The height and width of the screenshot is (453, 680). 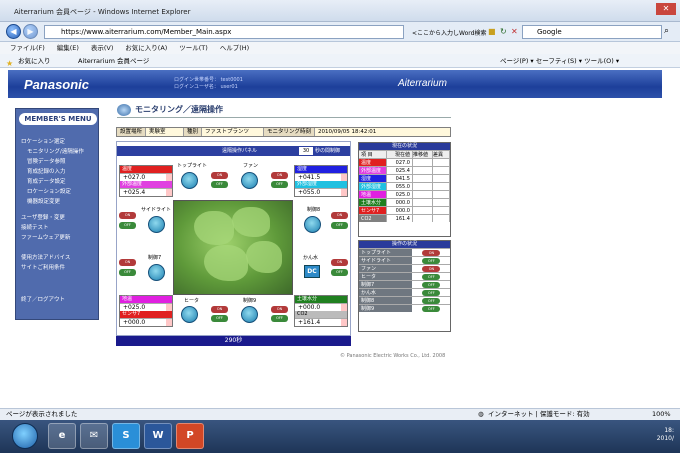 I want to click on command-bar: ページ(P) ▾ セーフティ(S) ▾ ツール(O) ▾, so click(x=559, y=61).